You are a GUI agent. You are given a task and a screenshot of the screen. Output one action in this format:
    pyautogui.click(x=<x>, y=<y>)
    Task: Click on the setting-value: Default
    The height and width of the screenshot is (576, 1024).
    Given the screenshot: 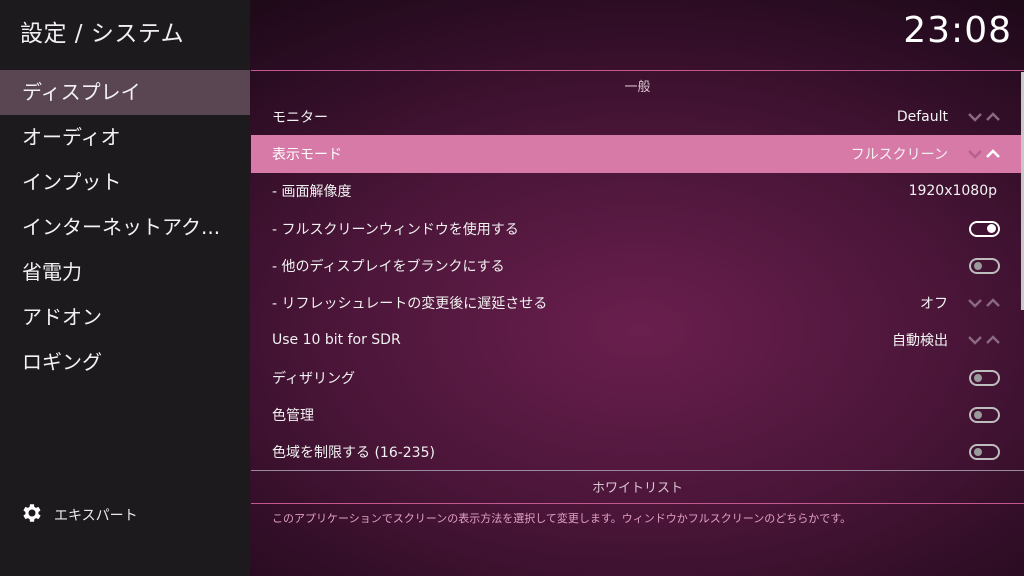 What is the action you would take?
    pyautogui.click(x=922, y=116)
    